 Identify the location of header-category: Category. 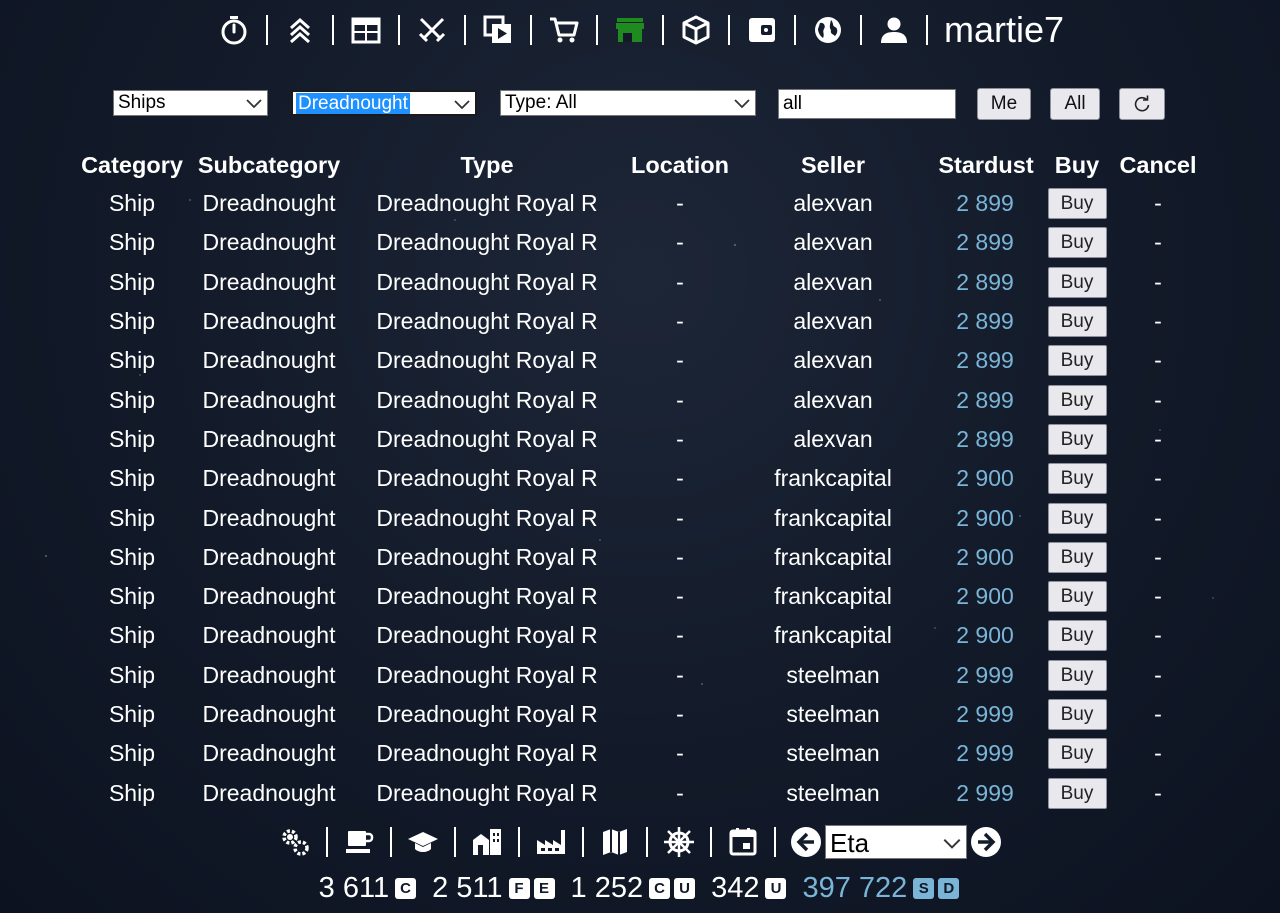
(132, 165).